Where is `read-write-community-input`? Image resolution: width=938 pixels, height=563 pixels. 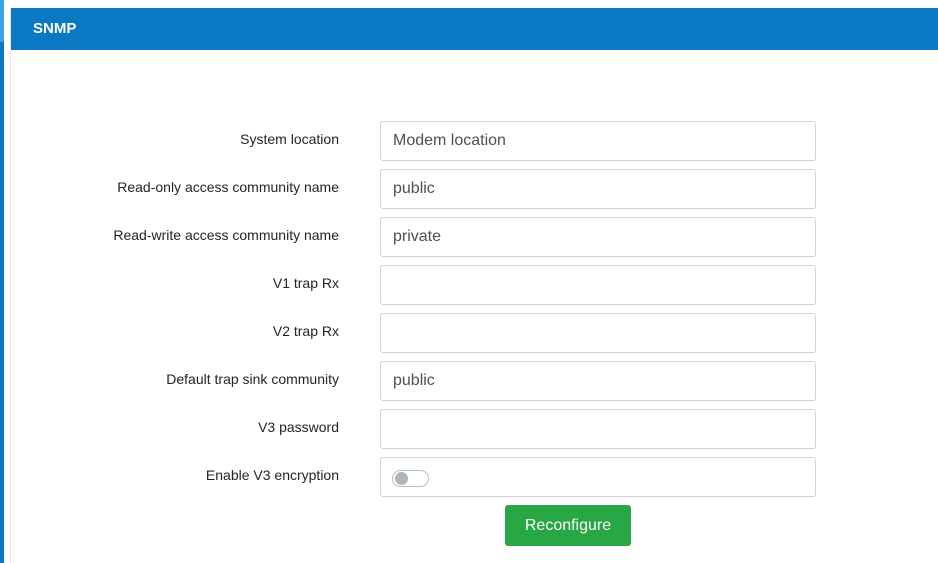
read-write-community-input is located at coordinates (598, 237).